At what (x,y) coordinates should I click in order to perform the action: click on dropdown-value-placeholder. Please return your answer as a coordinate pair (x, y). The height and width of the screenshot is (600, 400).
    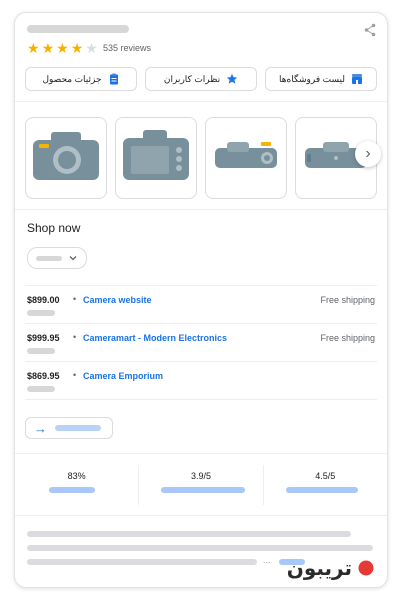
    Looking at the image, I should click on (49, 258).